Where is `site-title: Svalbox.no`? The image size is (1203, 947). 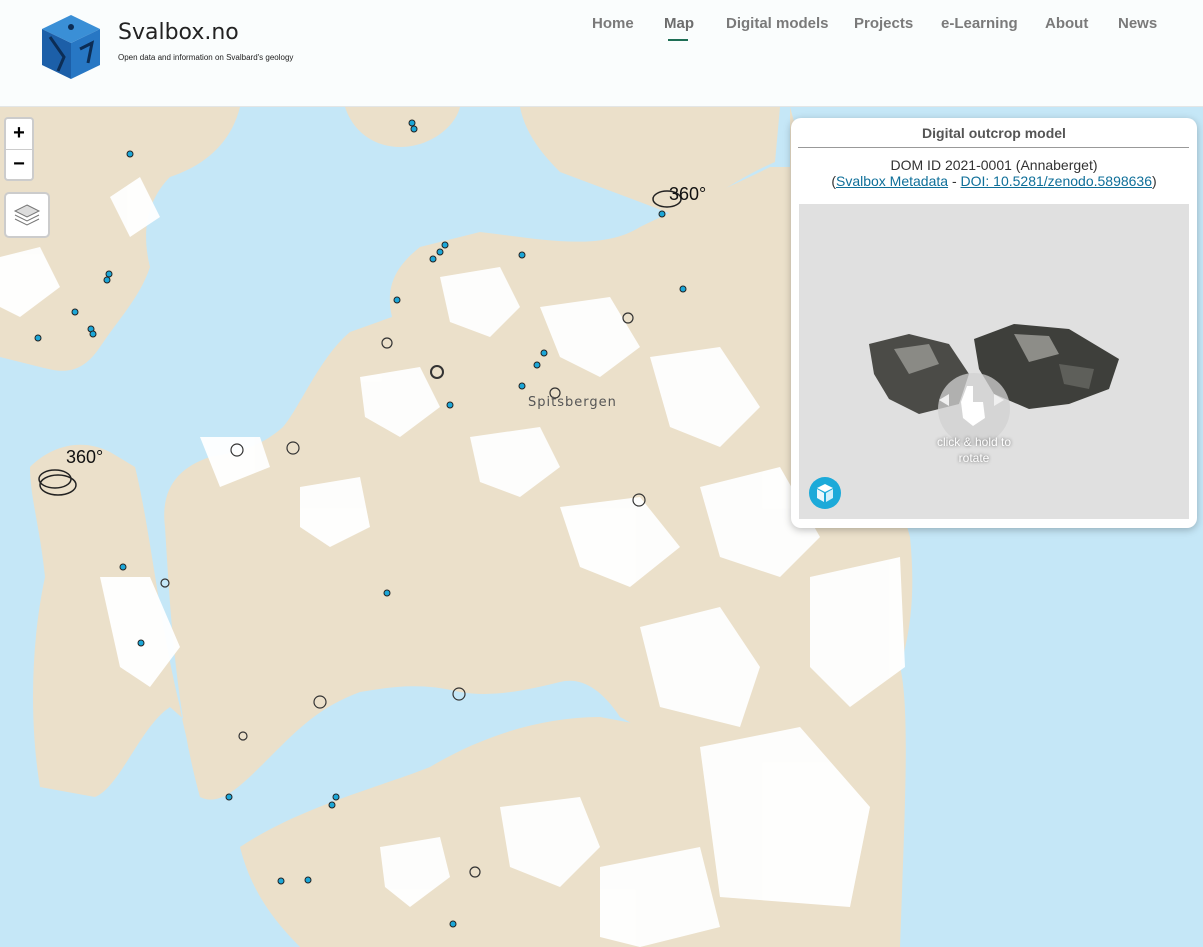 site-title: Svalbox.no is located at coordinates (178, 32).